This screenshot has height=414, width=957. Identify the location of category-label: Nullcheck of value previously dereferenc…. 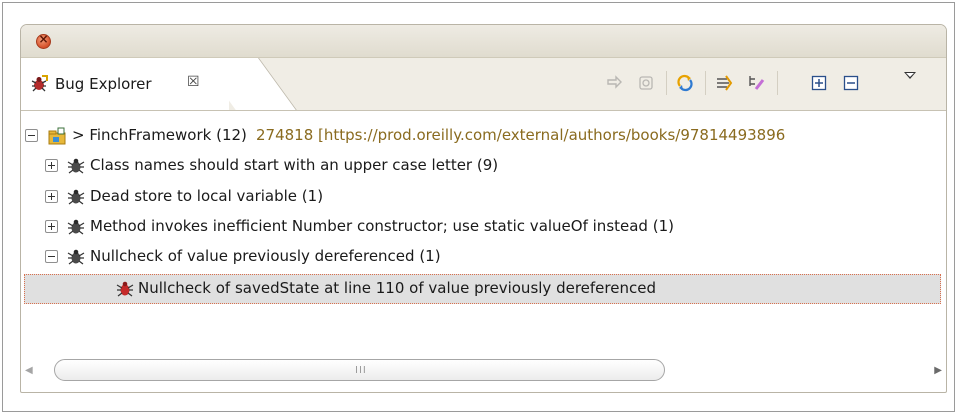
(265, 256).